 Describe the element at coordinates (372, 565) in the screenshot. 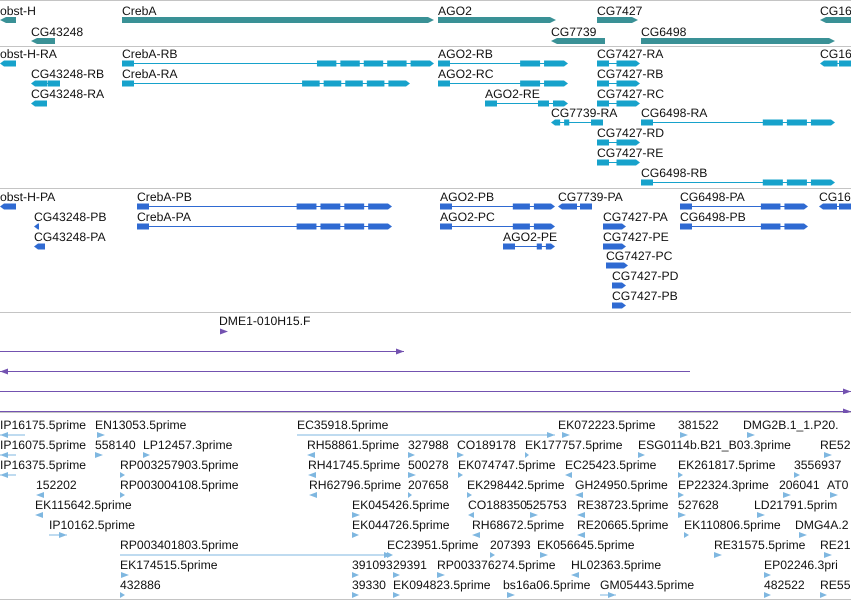

I see `feature-label: 391093` at that location.